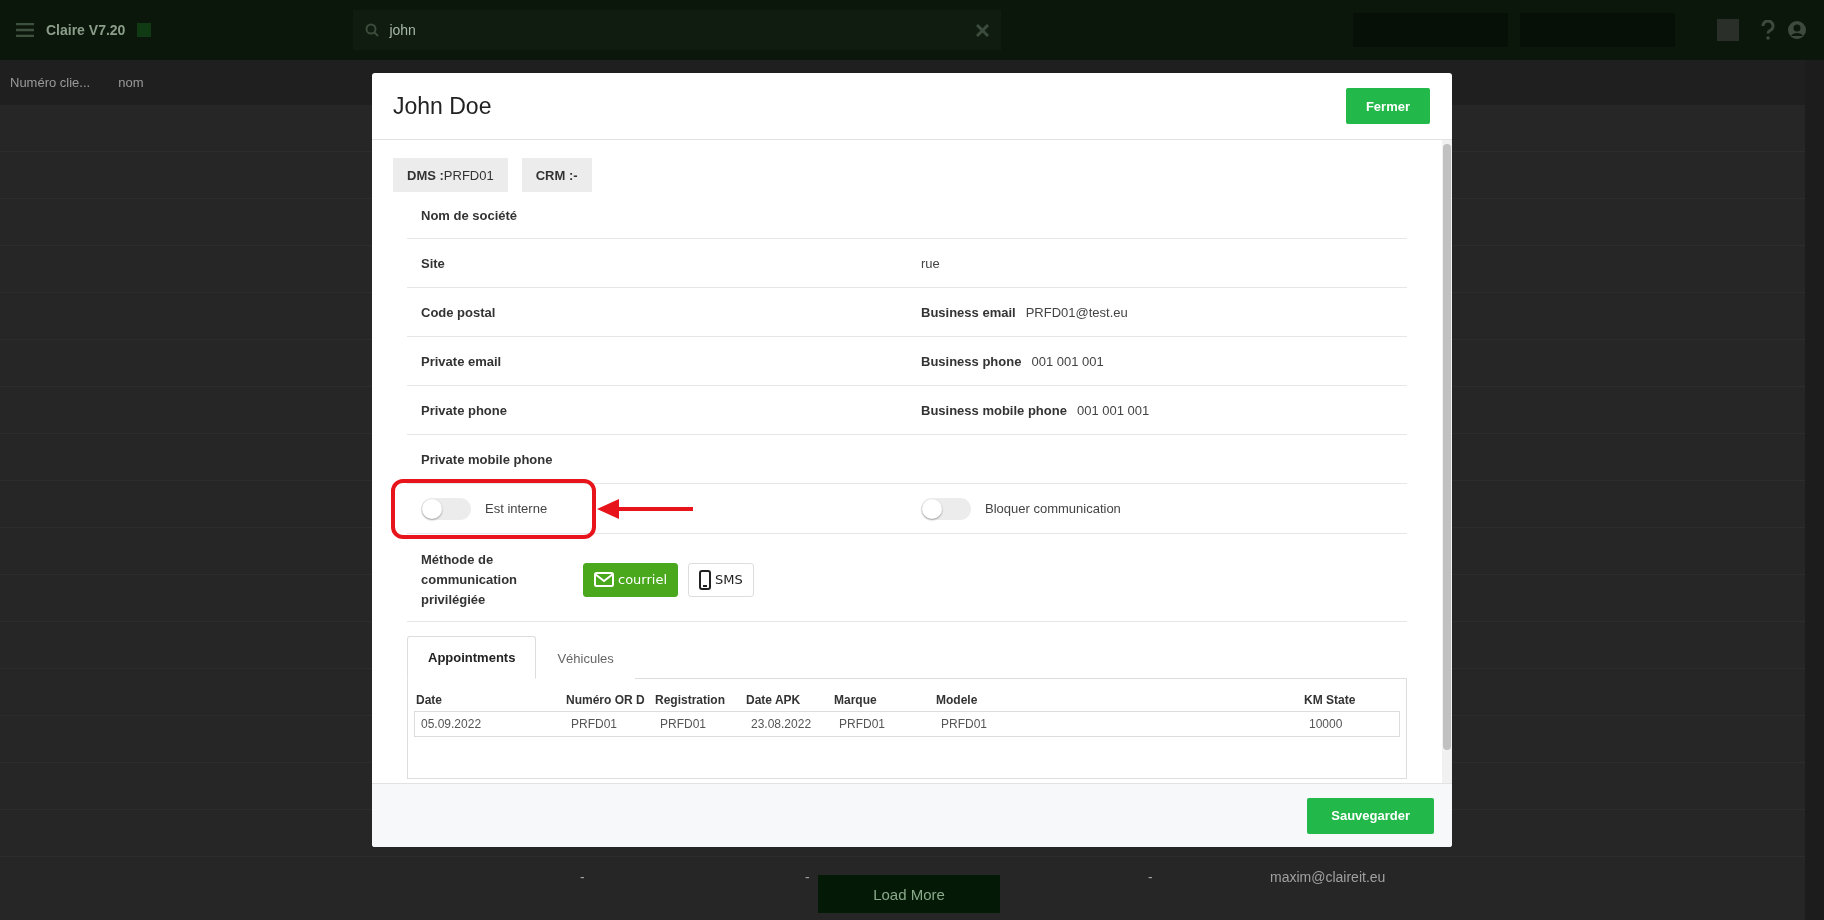  Describe the element at coordinates (86, 30) in the screenshot. I see `app-title: Claire V7.20` at that location.